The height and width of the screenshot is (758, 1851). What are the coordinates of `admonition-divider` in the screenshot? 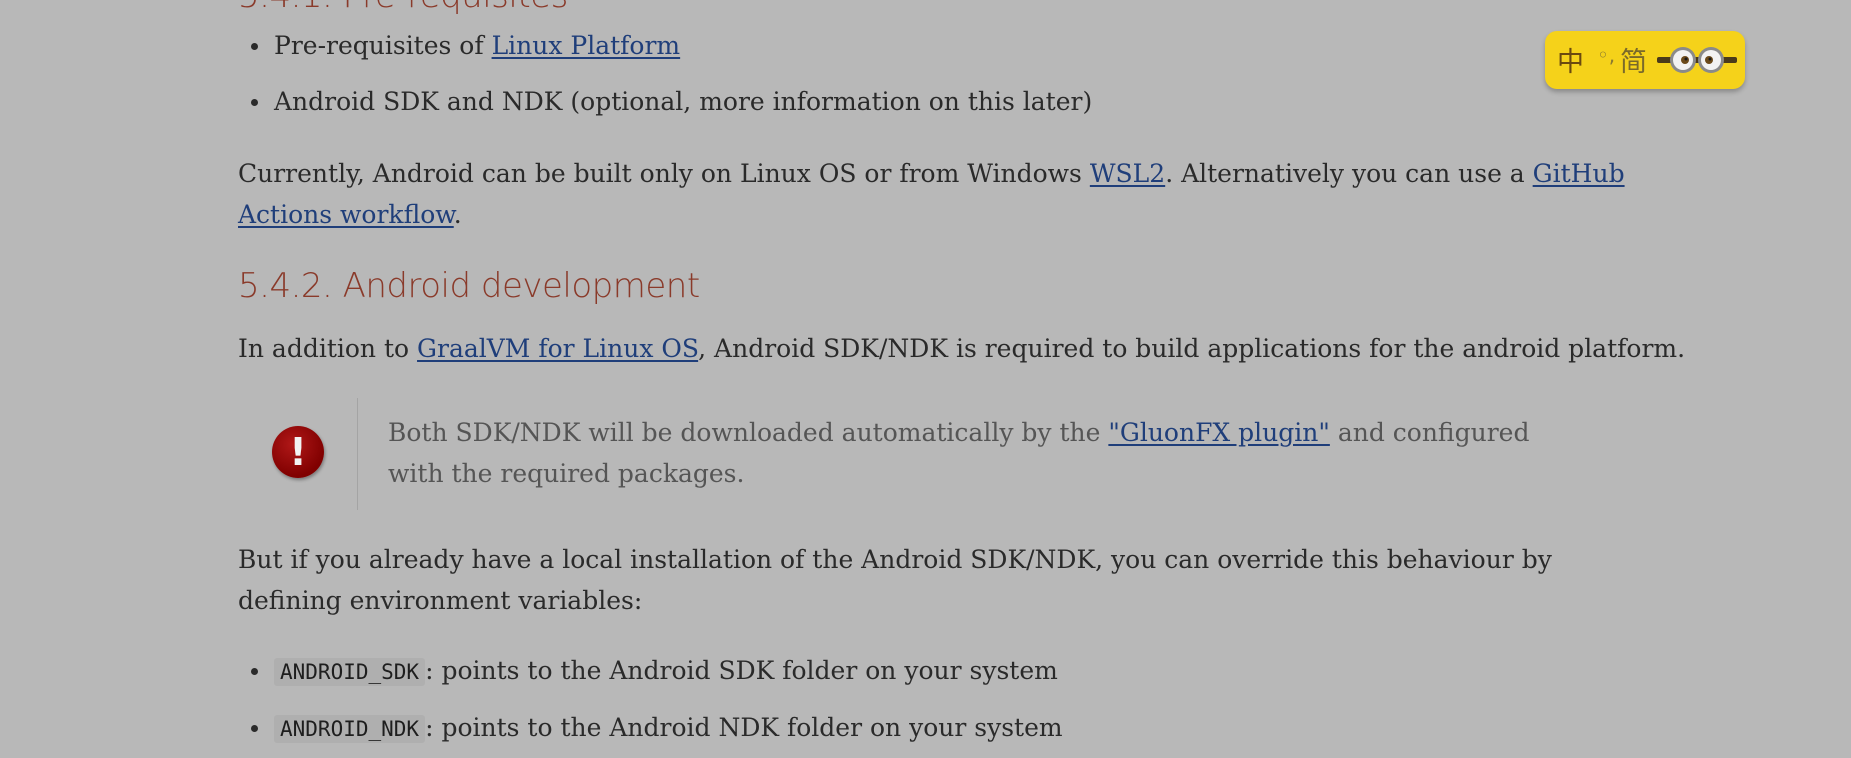 It's located at (357, 454).